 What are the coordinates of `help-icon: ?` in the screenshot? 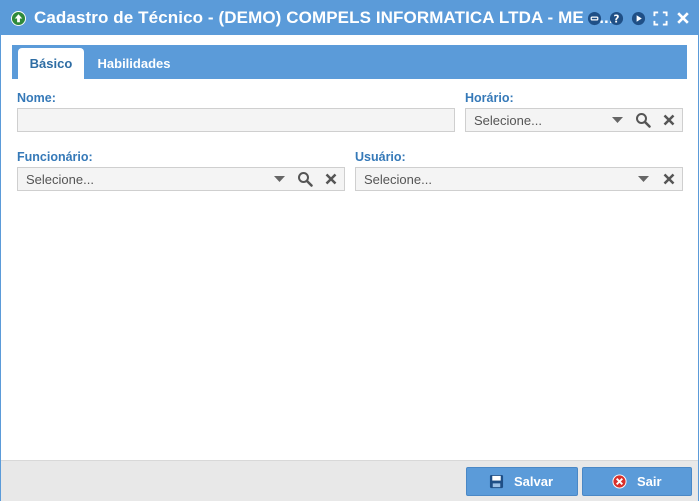 It's located at (616, 18).